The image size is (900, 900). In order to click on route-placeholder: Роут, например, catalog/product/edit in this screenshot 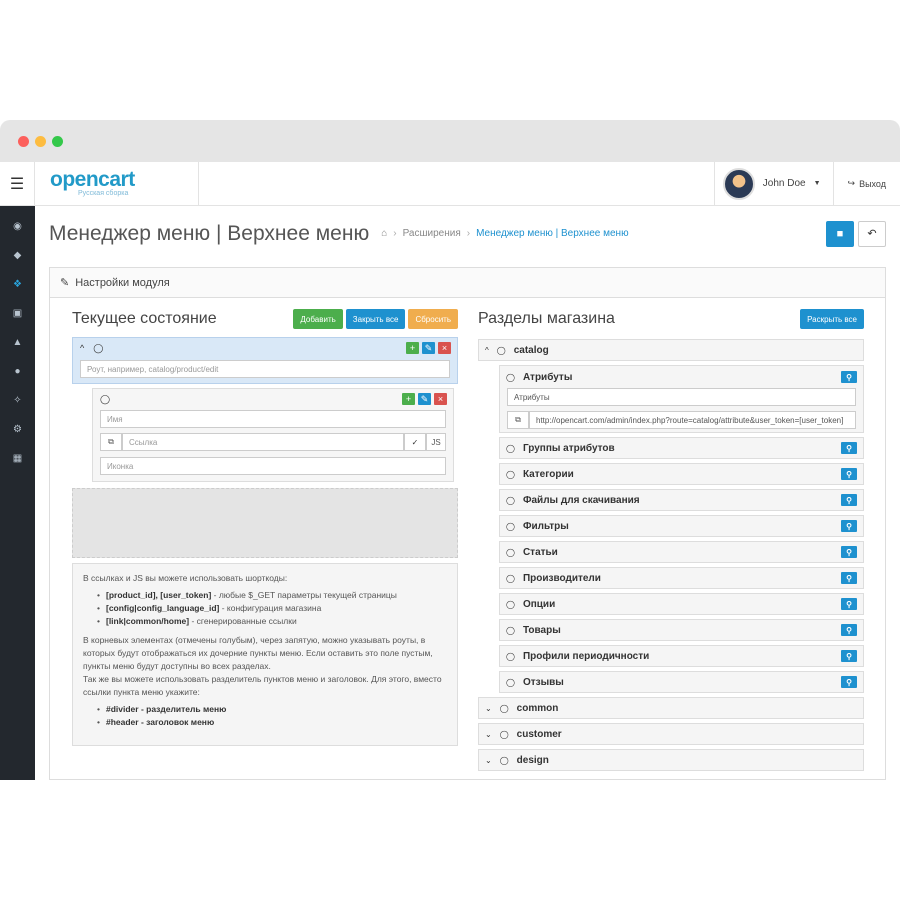, I will do `click(153, 369)`.